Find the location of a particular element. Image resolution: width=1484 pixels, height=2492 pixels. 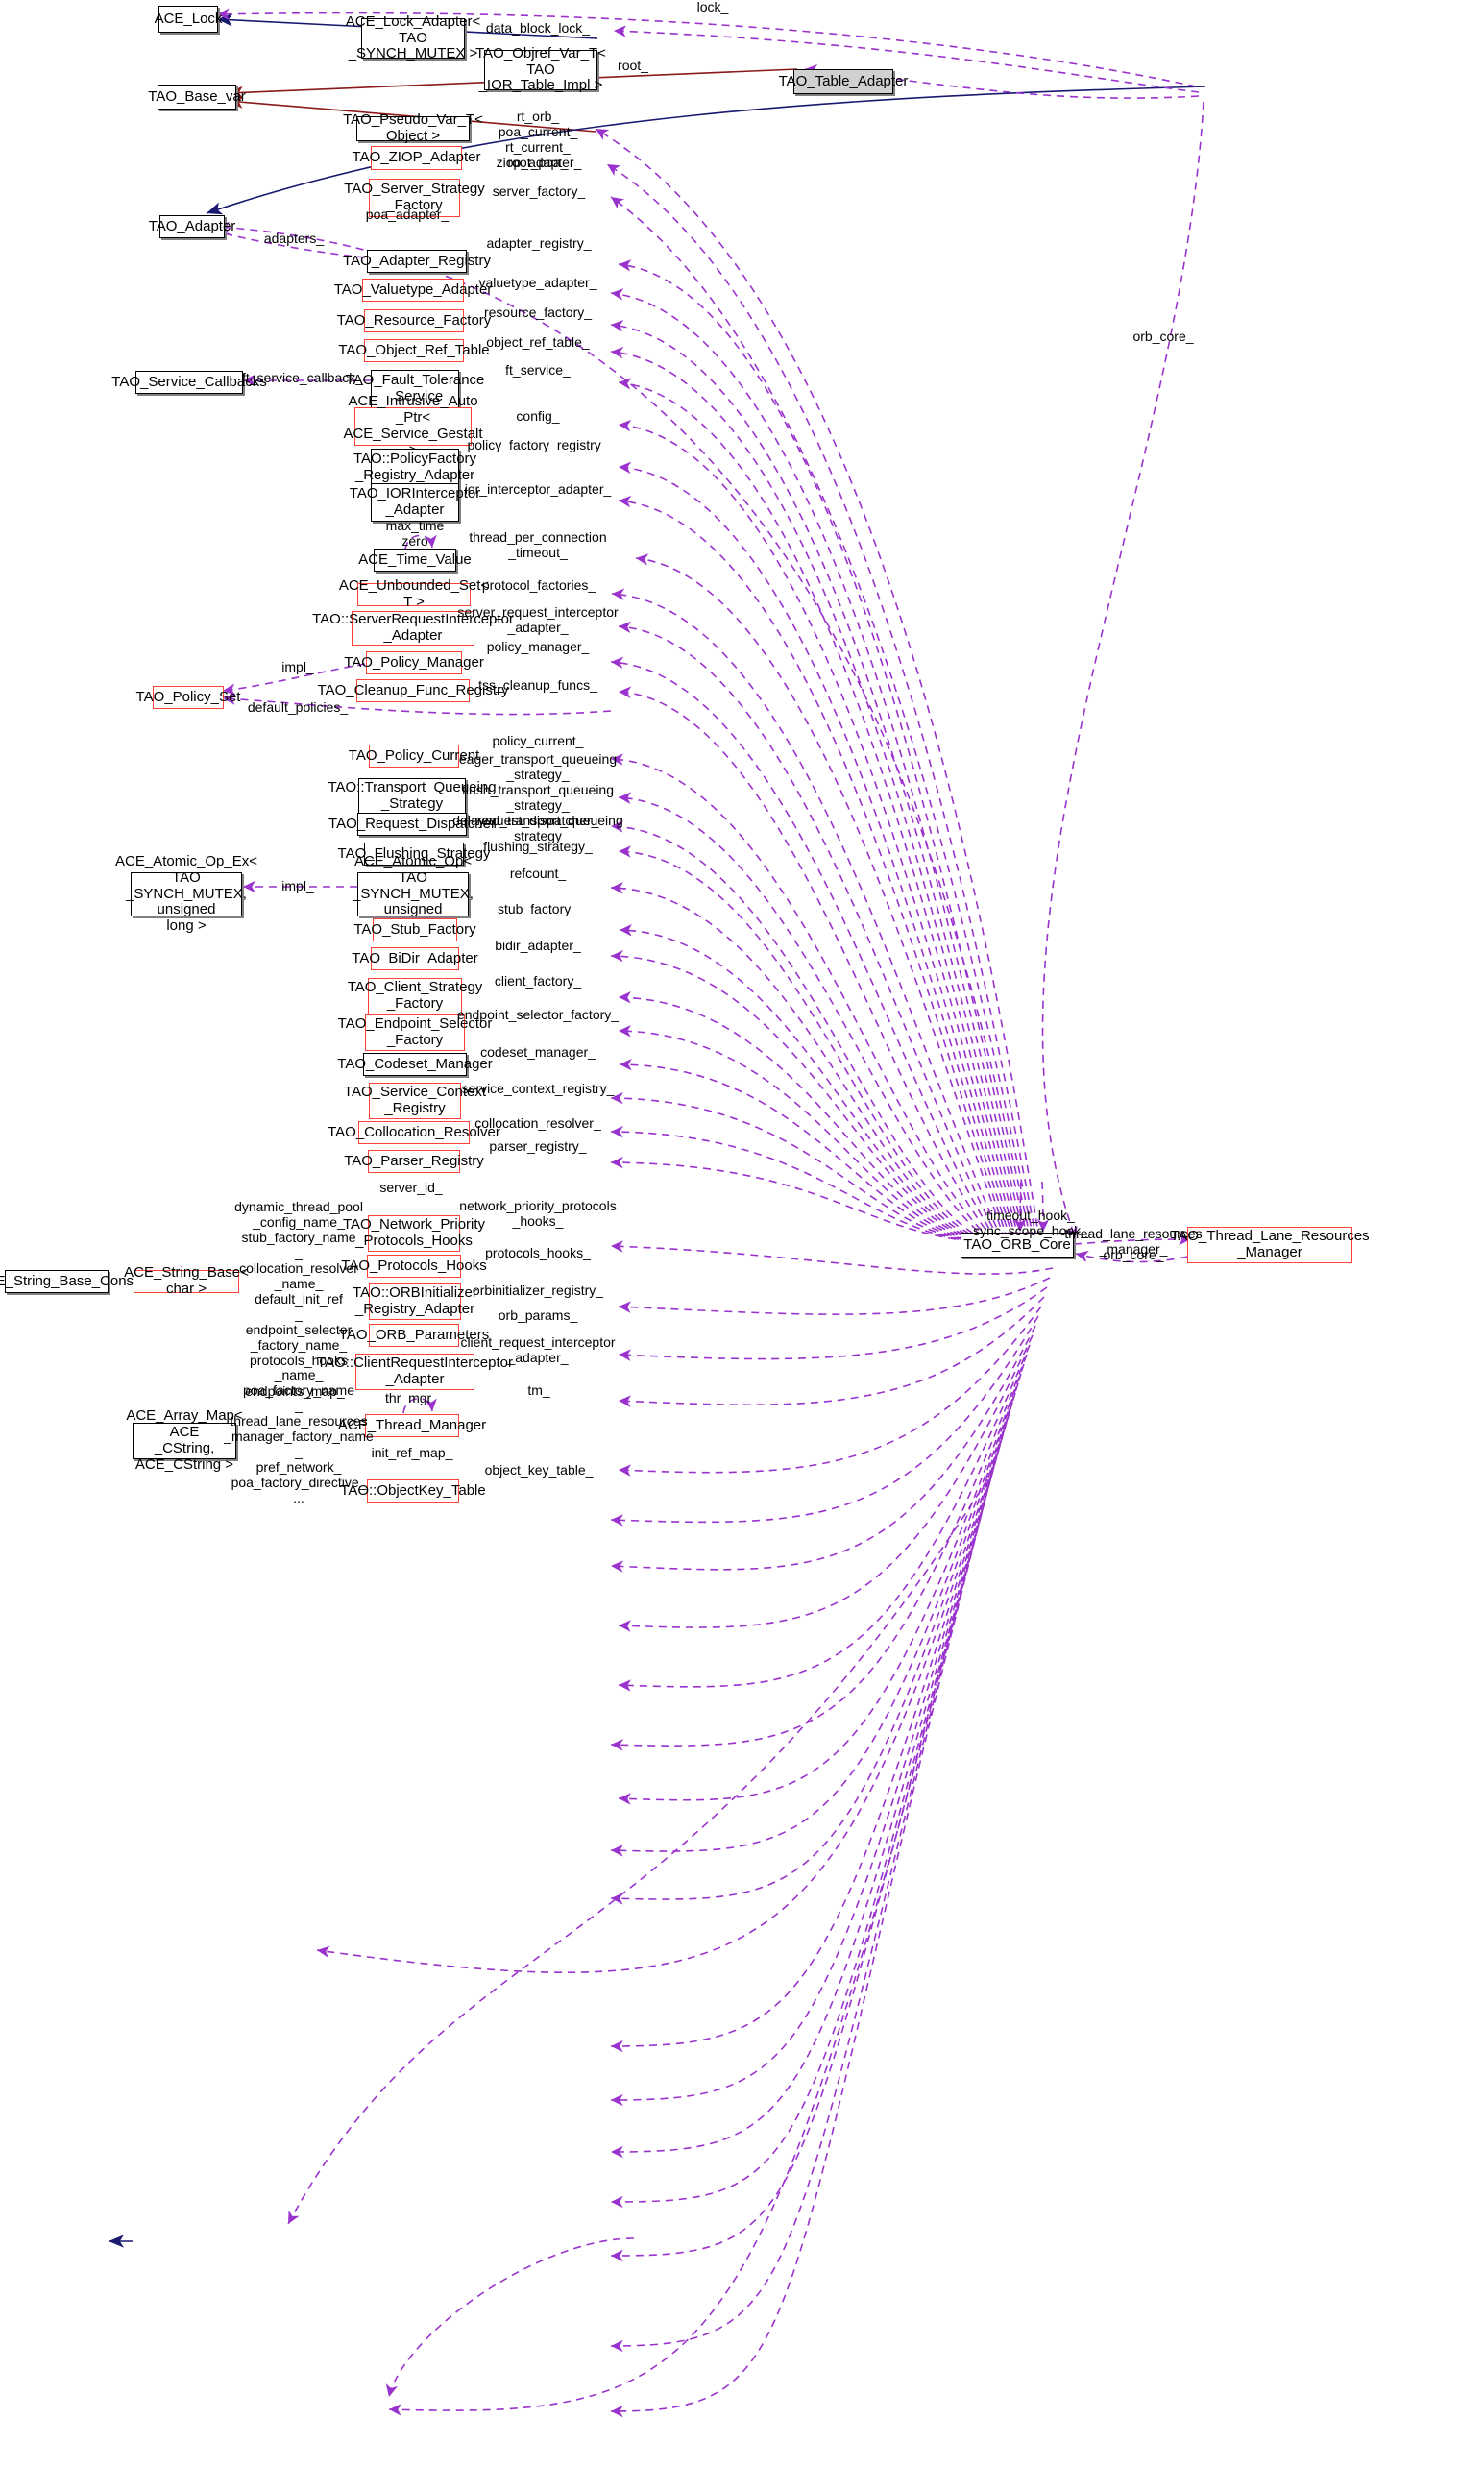

node-tao-client-strategy-factory: TAO_Client_Strategy _Factory is located at coordinates (415, 996).